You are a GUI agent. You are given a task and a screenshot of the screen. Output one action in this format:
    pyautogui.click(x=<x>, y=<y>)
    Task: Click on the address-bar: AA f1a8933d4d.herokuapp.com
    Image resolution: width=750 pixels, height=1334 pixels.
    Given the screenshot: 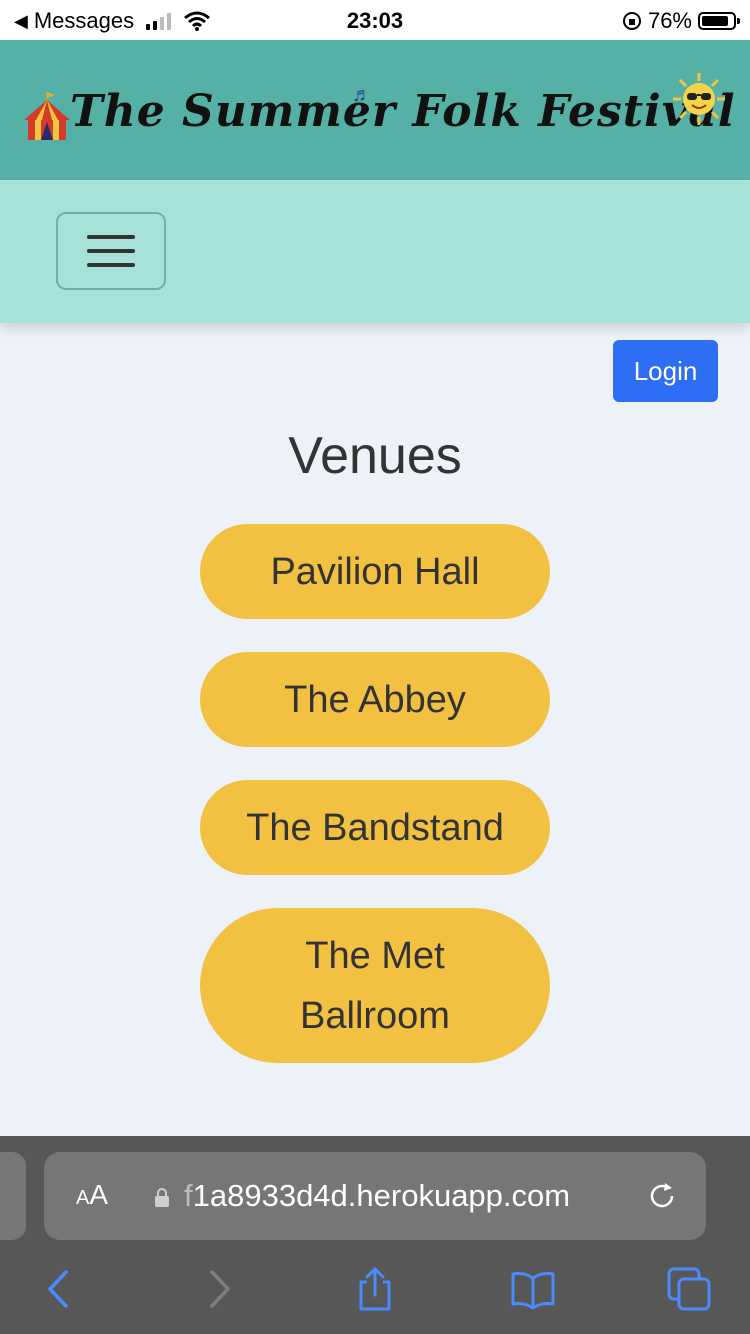 What is the action you would take?
    pyautogui.click(x=375, y=1196)
    